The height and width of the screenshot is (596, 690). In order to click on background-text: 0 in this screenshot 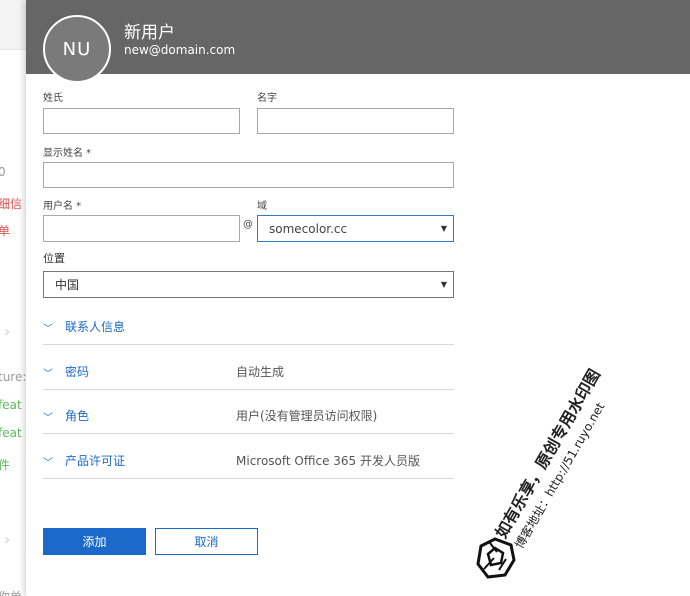, I will do `click(3, 172)`.